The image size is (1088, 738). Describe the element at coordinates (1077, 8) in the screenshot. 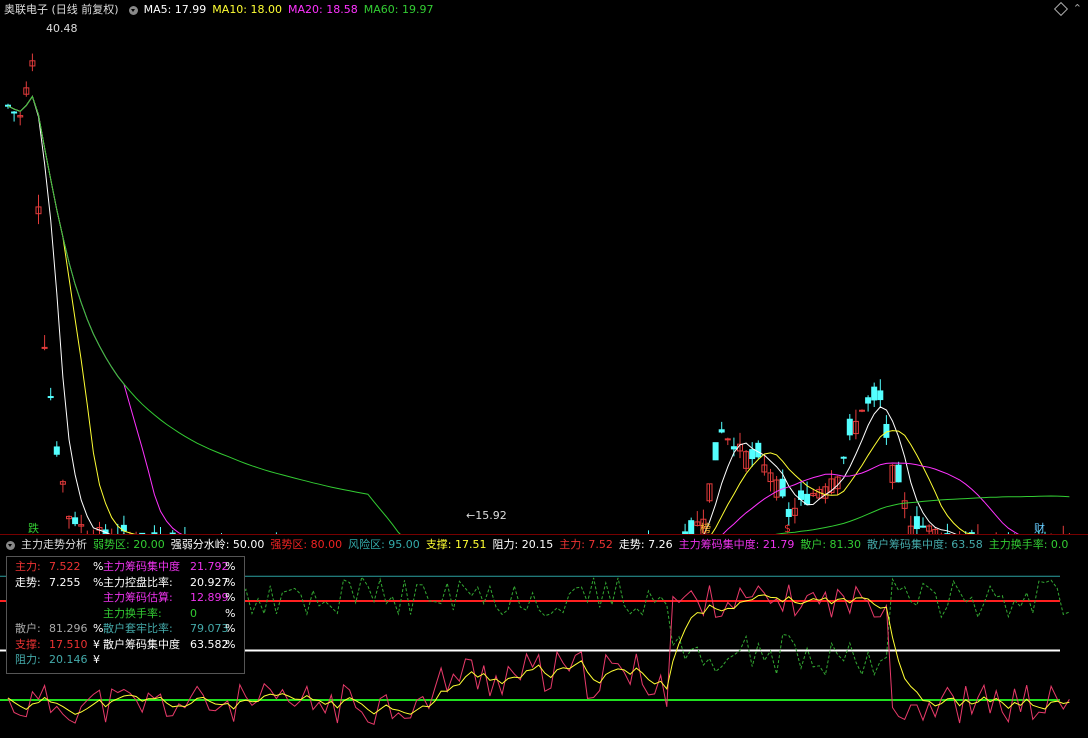

I see `up-arrow-icon: ⌃` at that location.